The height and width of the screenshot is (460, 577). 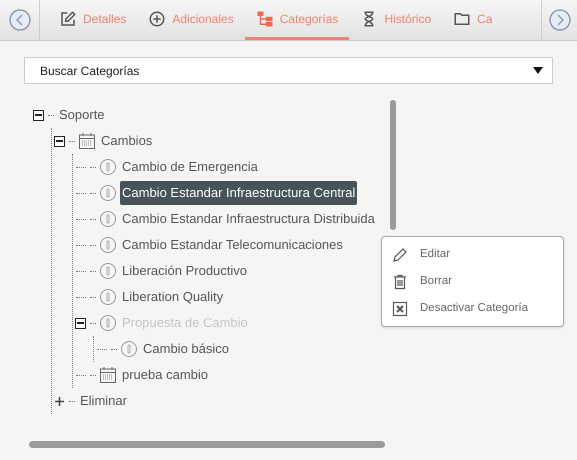 What do you see at coordinates (472, 308) in the screenshot?
I see `menu-item: Desactivar Categoría` at bounding box center [472, 308].